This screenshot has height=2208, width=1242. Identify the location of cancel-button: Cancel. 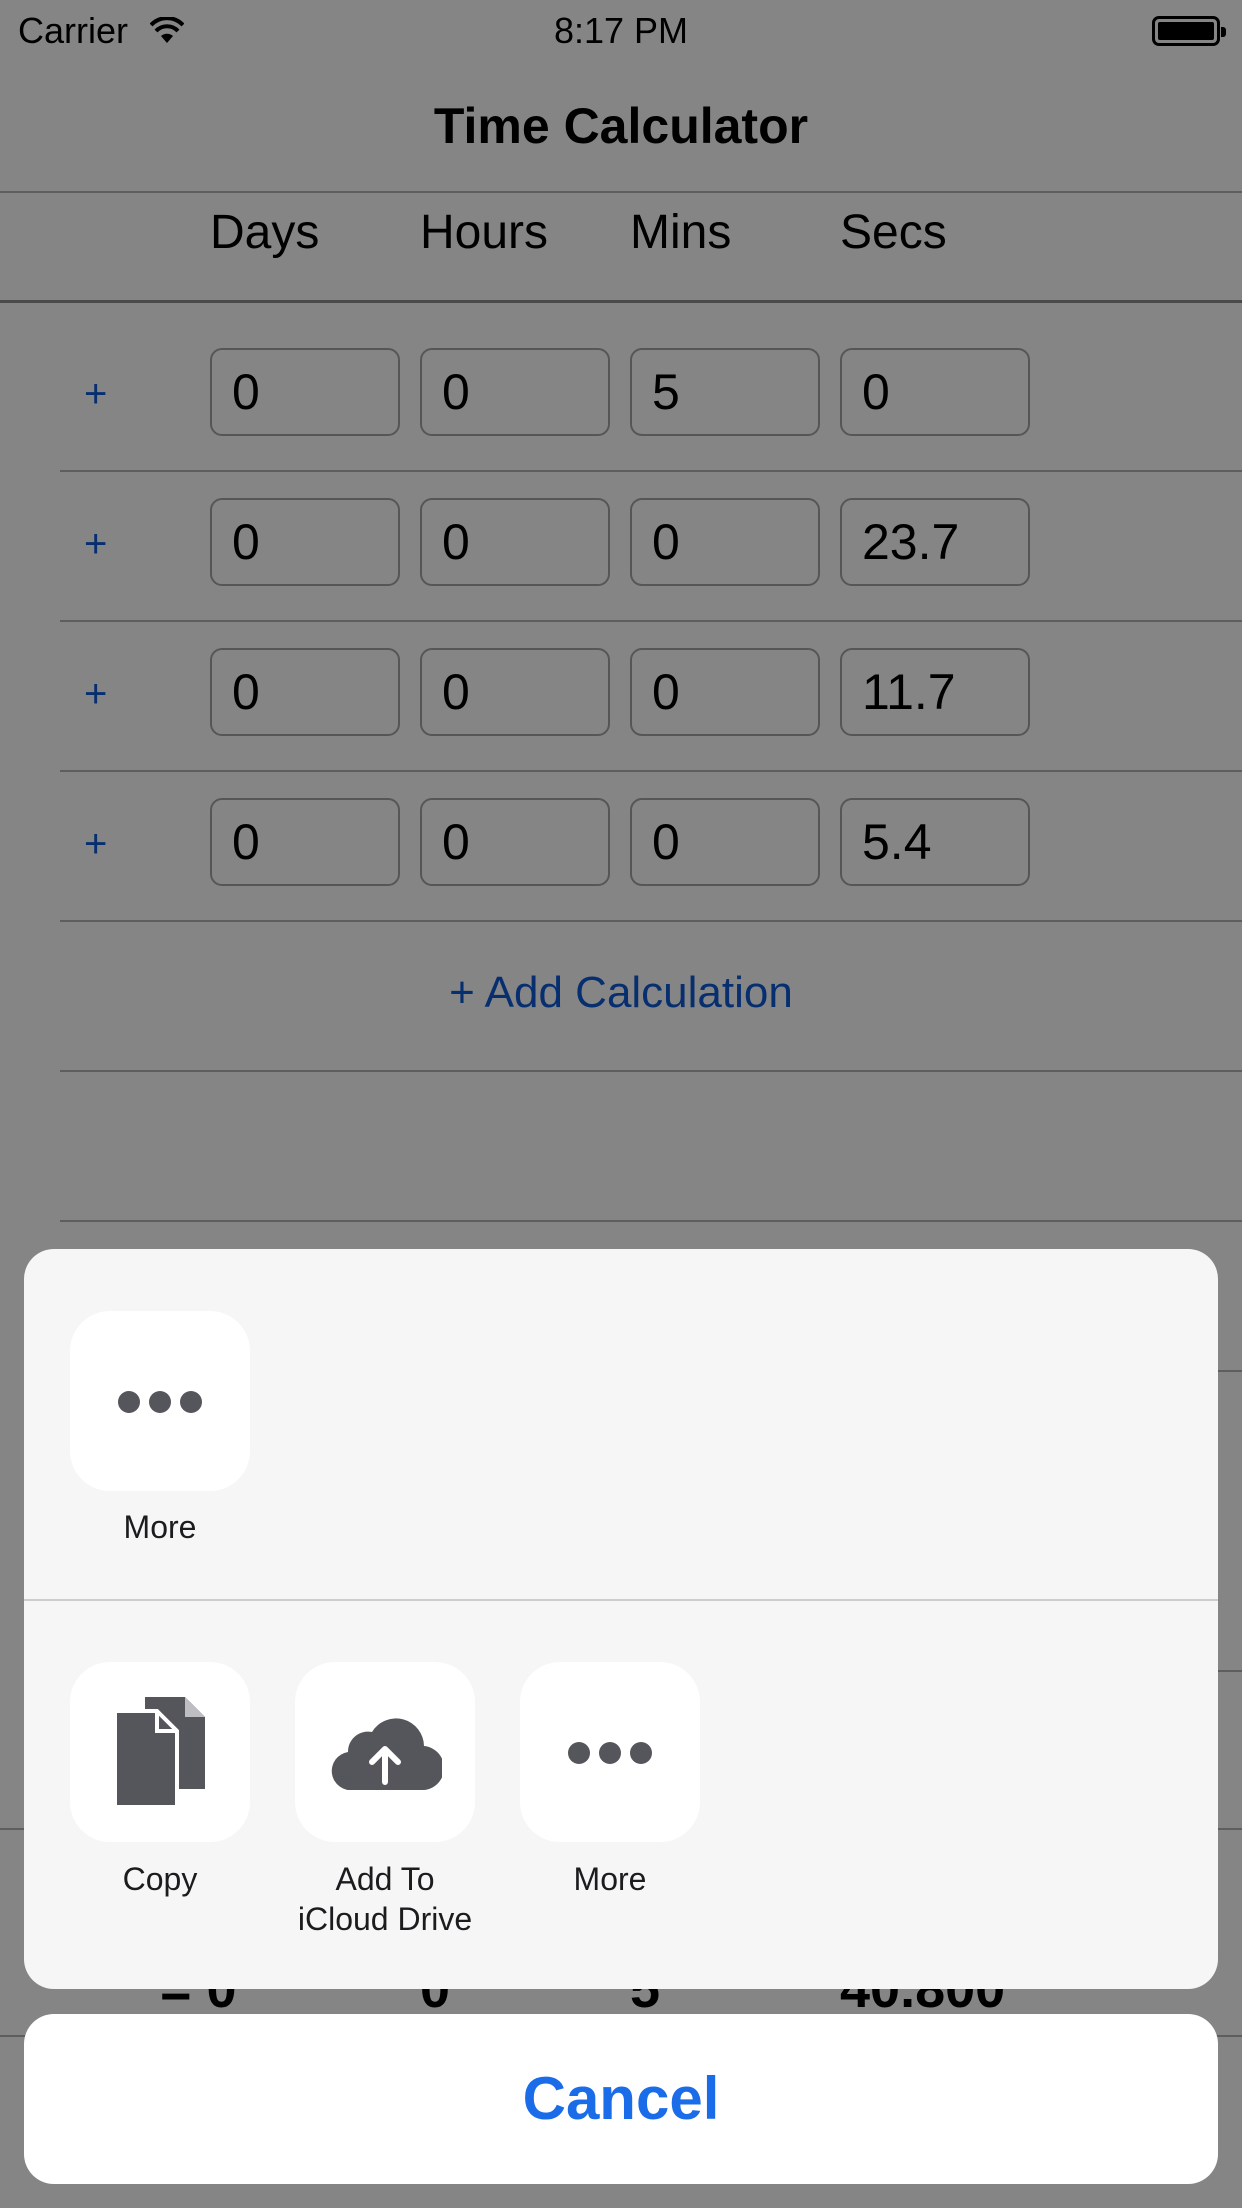
(621, 2099).